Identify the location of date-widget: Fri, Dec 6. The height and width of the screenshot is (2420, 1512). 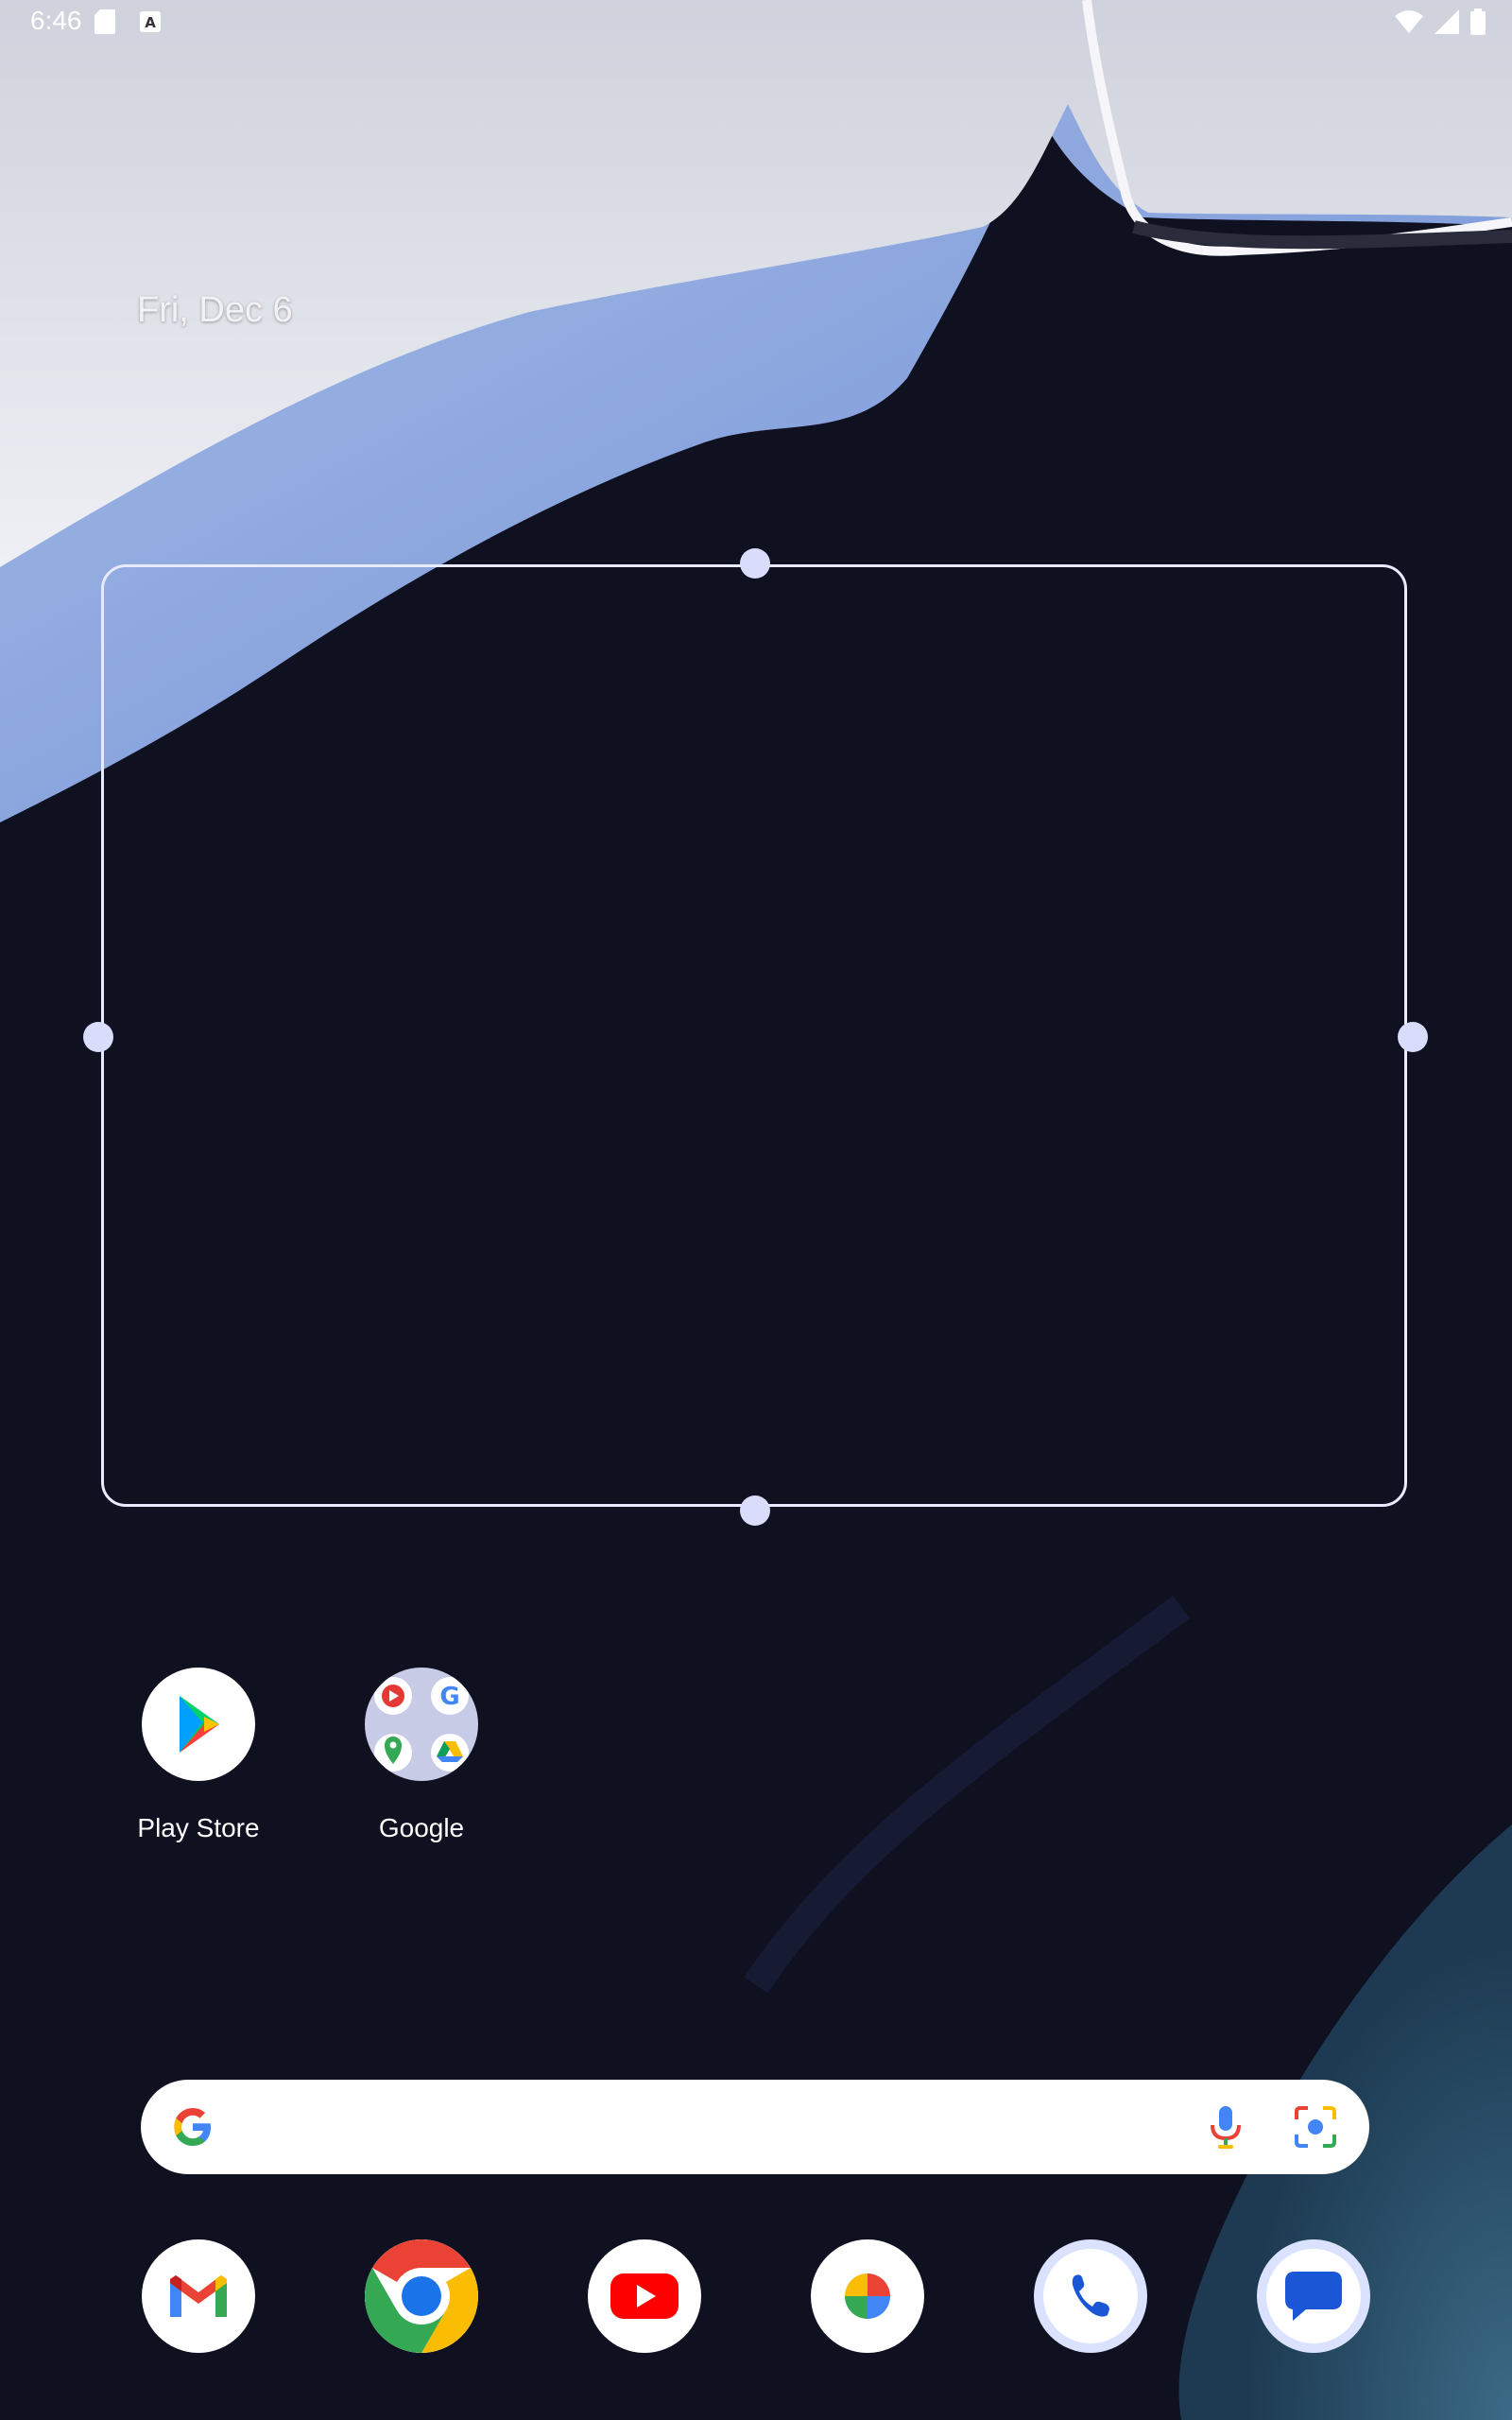
(215, 310).